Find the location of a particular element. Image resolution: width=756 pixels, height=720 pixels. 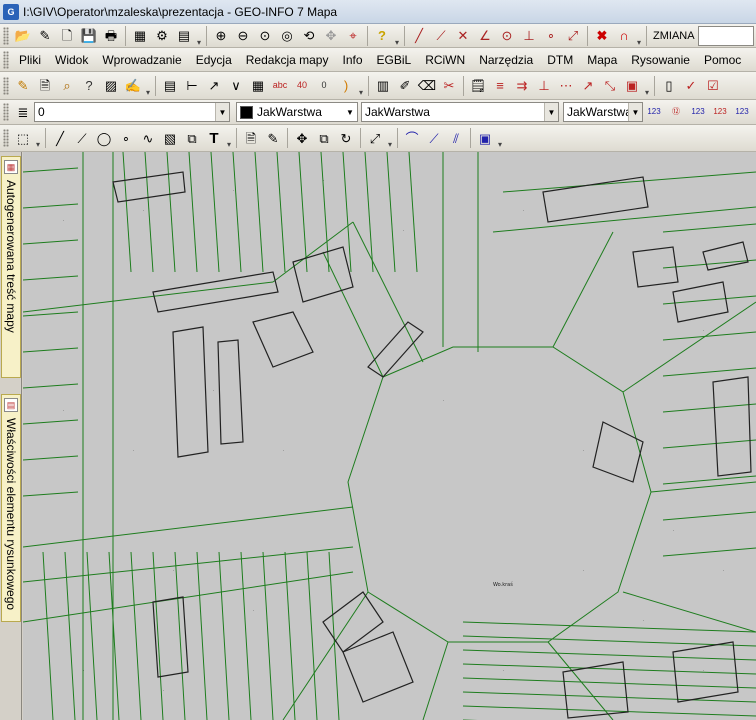

circle-icon: ◯ is located at coordinates (104, 138).